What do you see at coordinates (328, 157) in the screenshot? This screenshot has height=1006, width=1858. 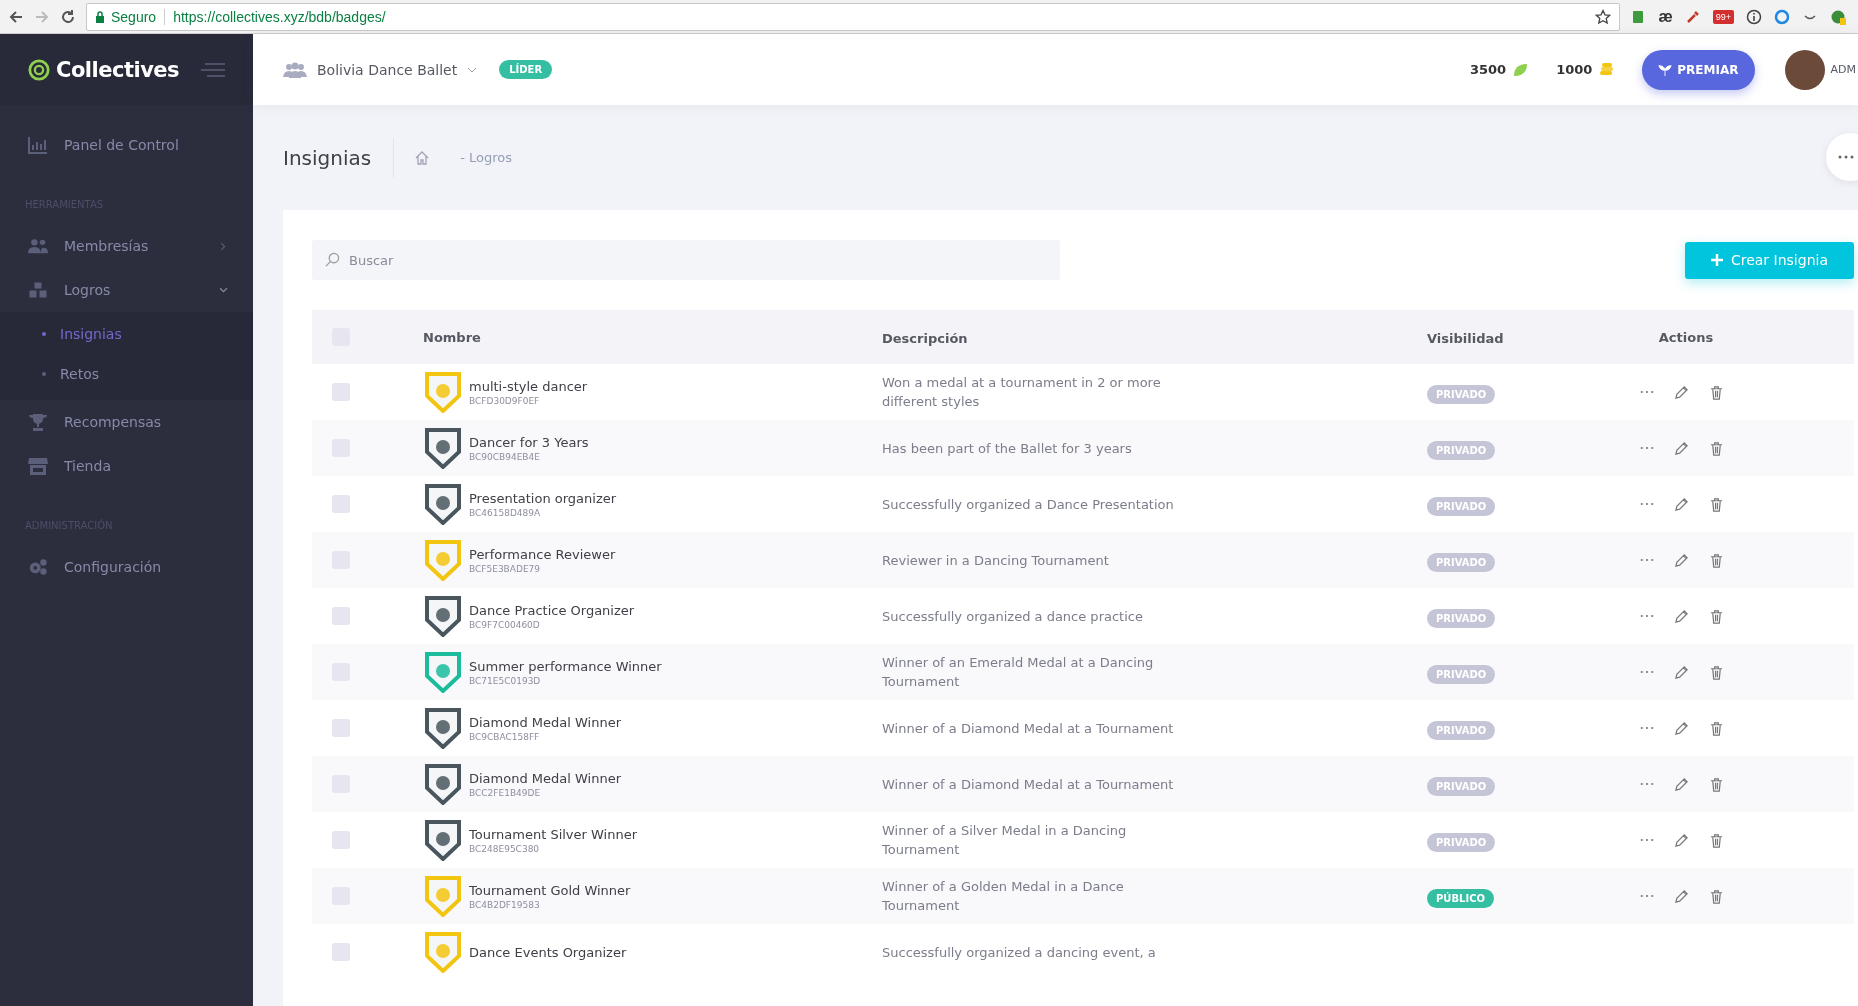 I see `page-title: Insignias` at bounding box center [328, 157].